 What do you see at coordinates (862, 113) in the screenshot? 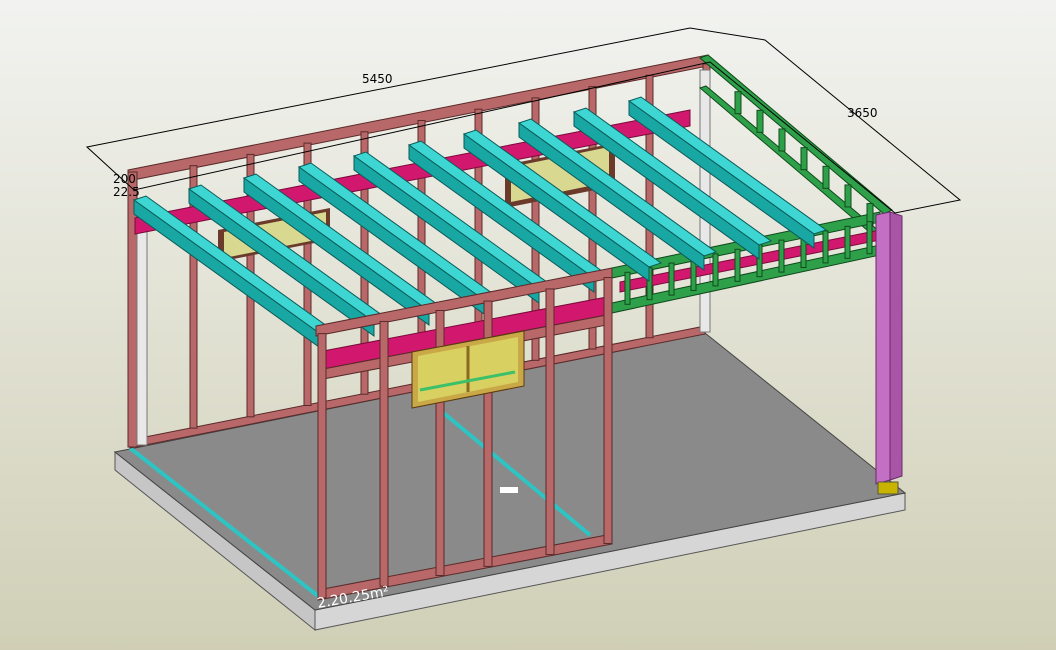
I see `dimension-width-label: 3650` at bounding box center [862, 113].